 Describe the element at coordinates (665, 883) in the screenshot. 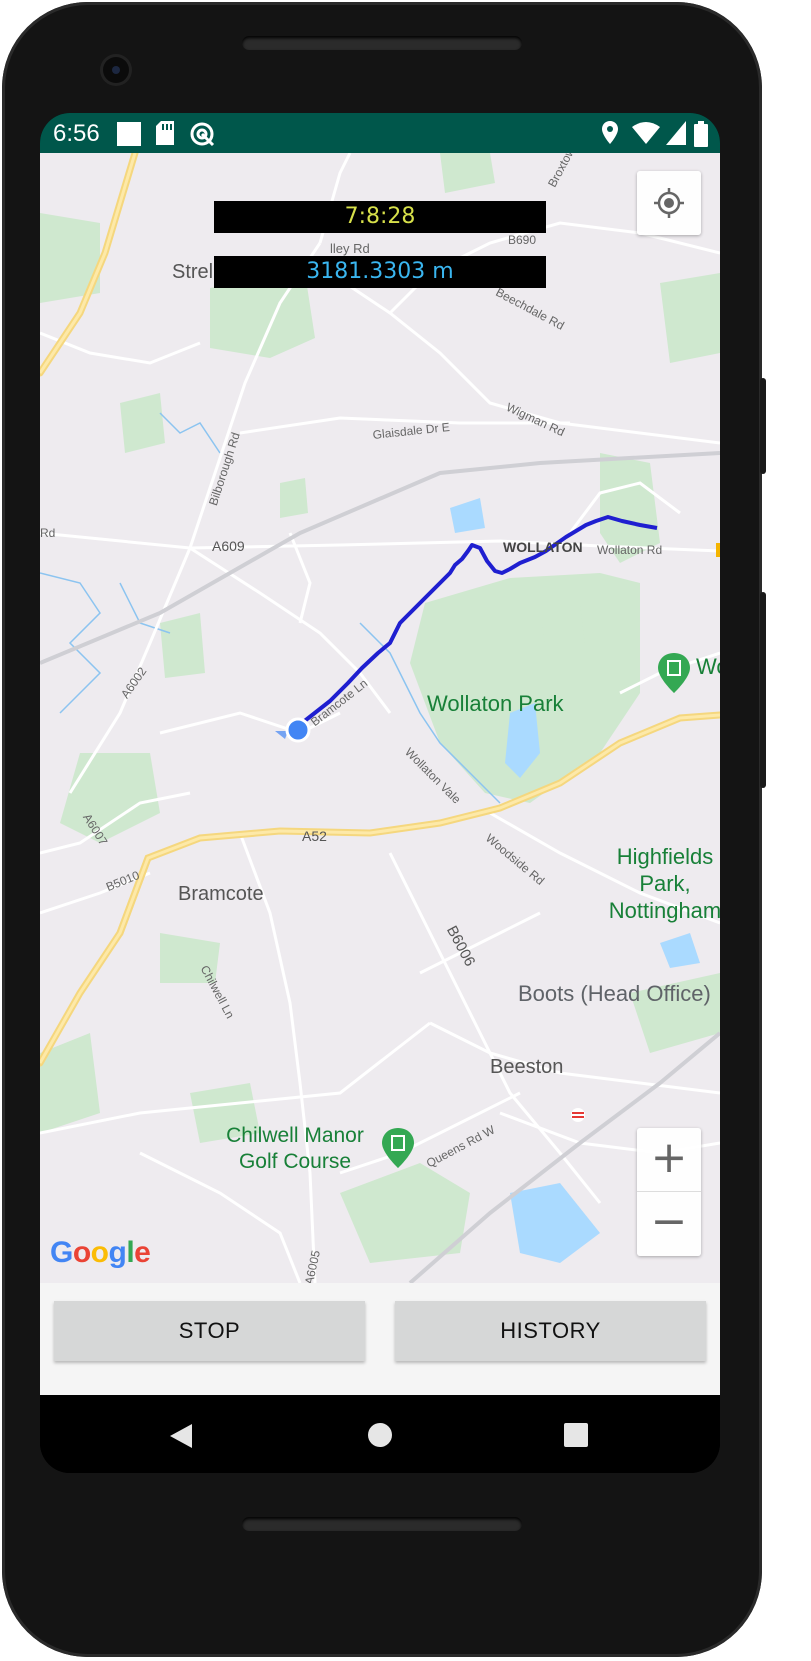

I see `highfields-line-2: Park,` at that location.